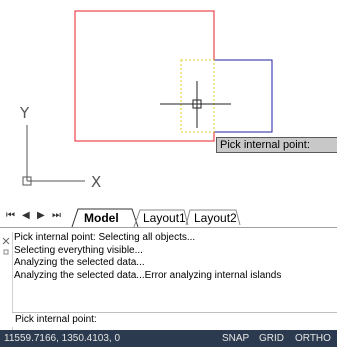 This screenshot has height=347, width=337. Describe the element at coordinates (235, 338) in the screenshot. I see `snap-toggle: SNAP` at that location.